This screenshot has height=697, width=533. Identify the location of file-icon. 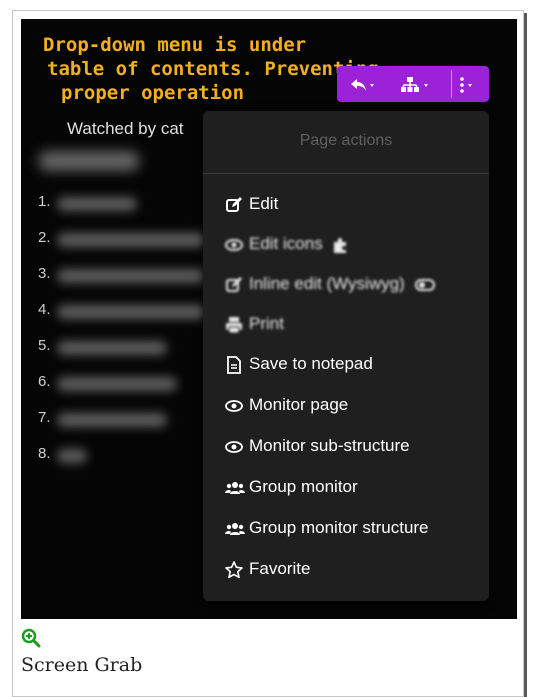
(234, 364).